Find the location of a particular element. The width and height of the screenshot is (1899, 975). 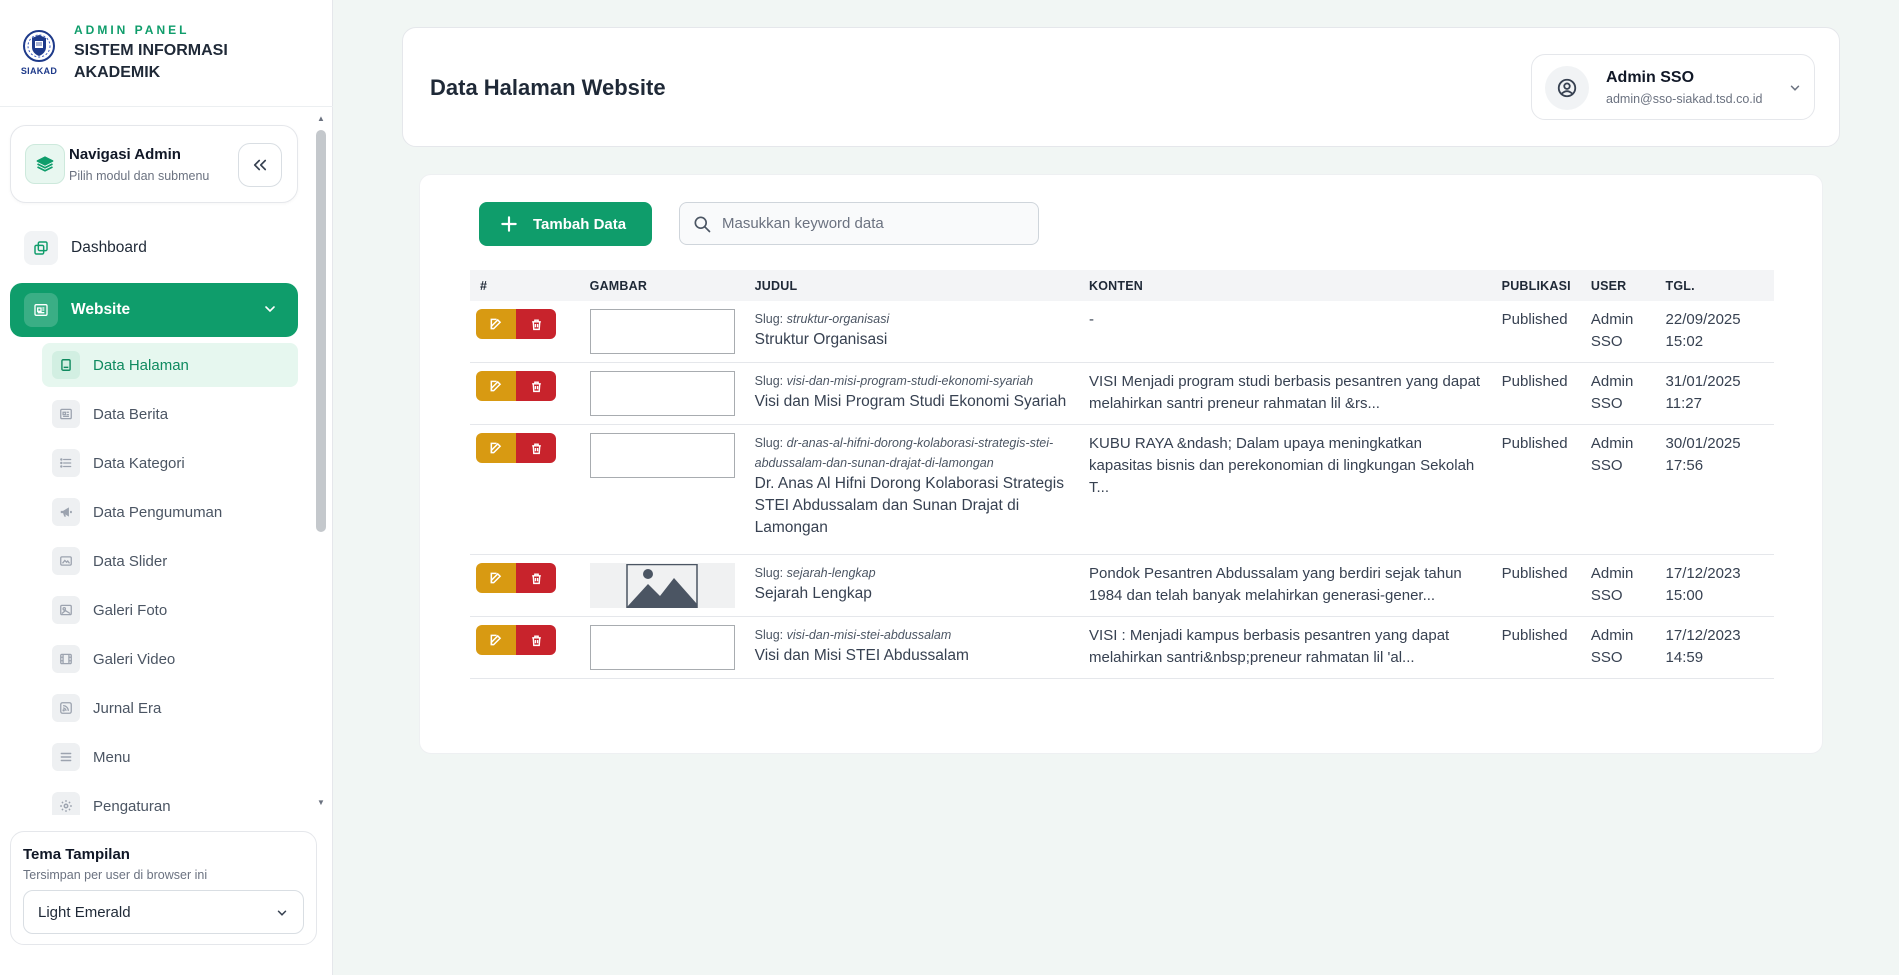

row-tgl: 31/01/2025 11:27 is located at coordinates (1714, 393).